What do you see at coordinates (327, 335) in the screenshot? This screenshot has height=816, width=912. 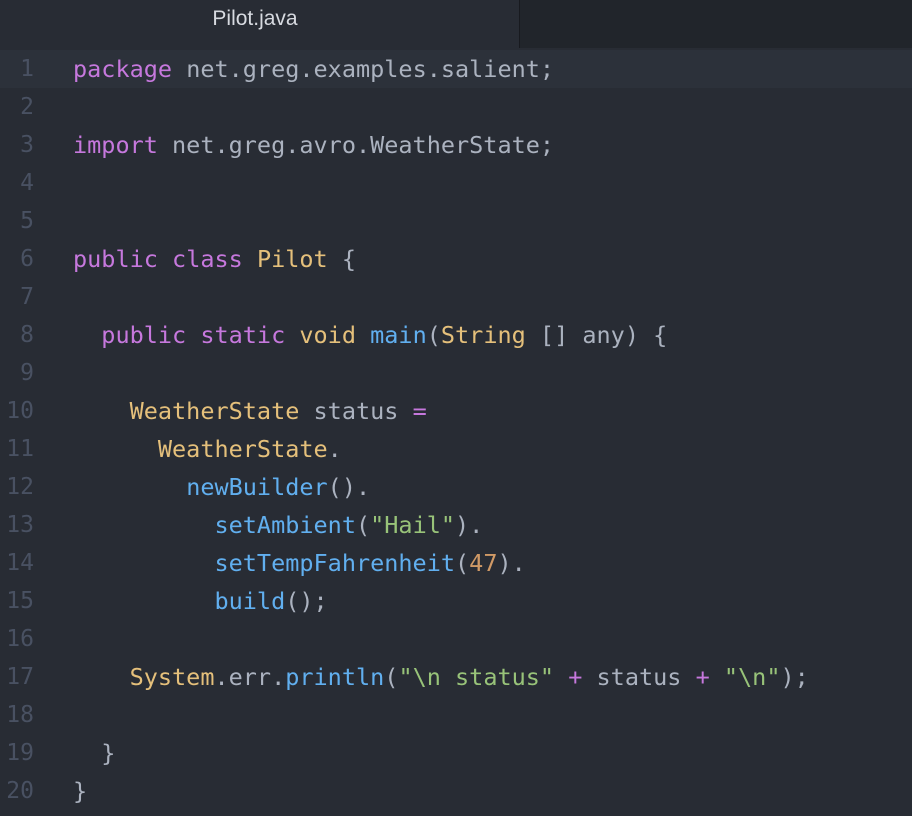 I see `code-token: void` at bounding box center [327, 335].